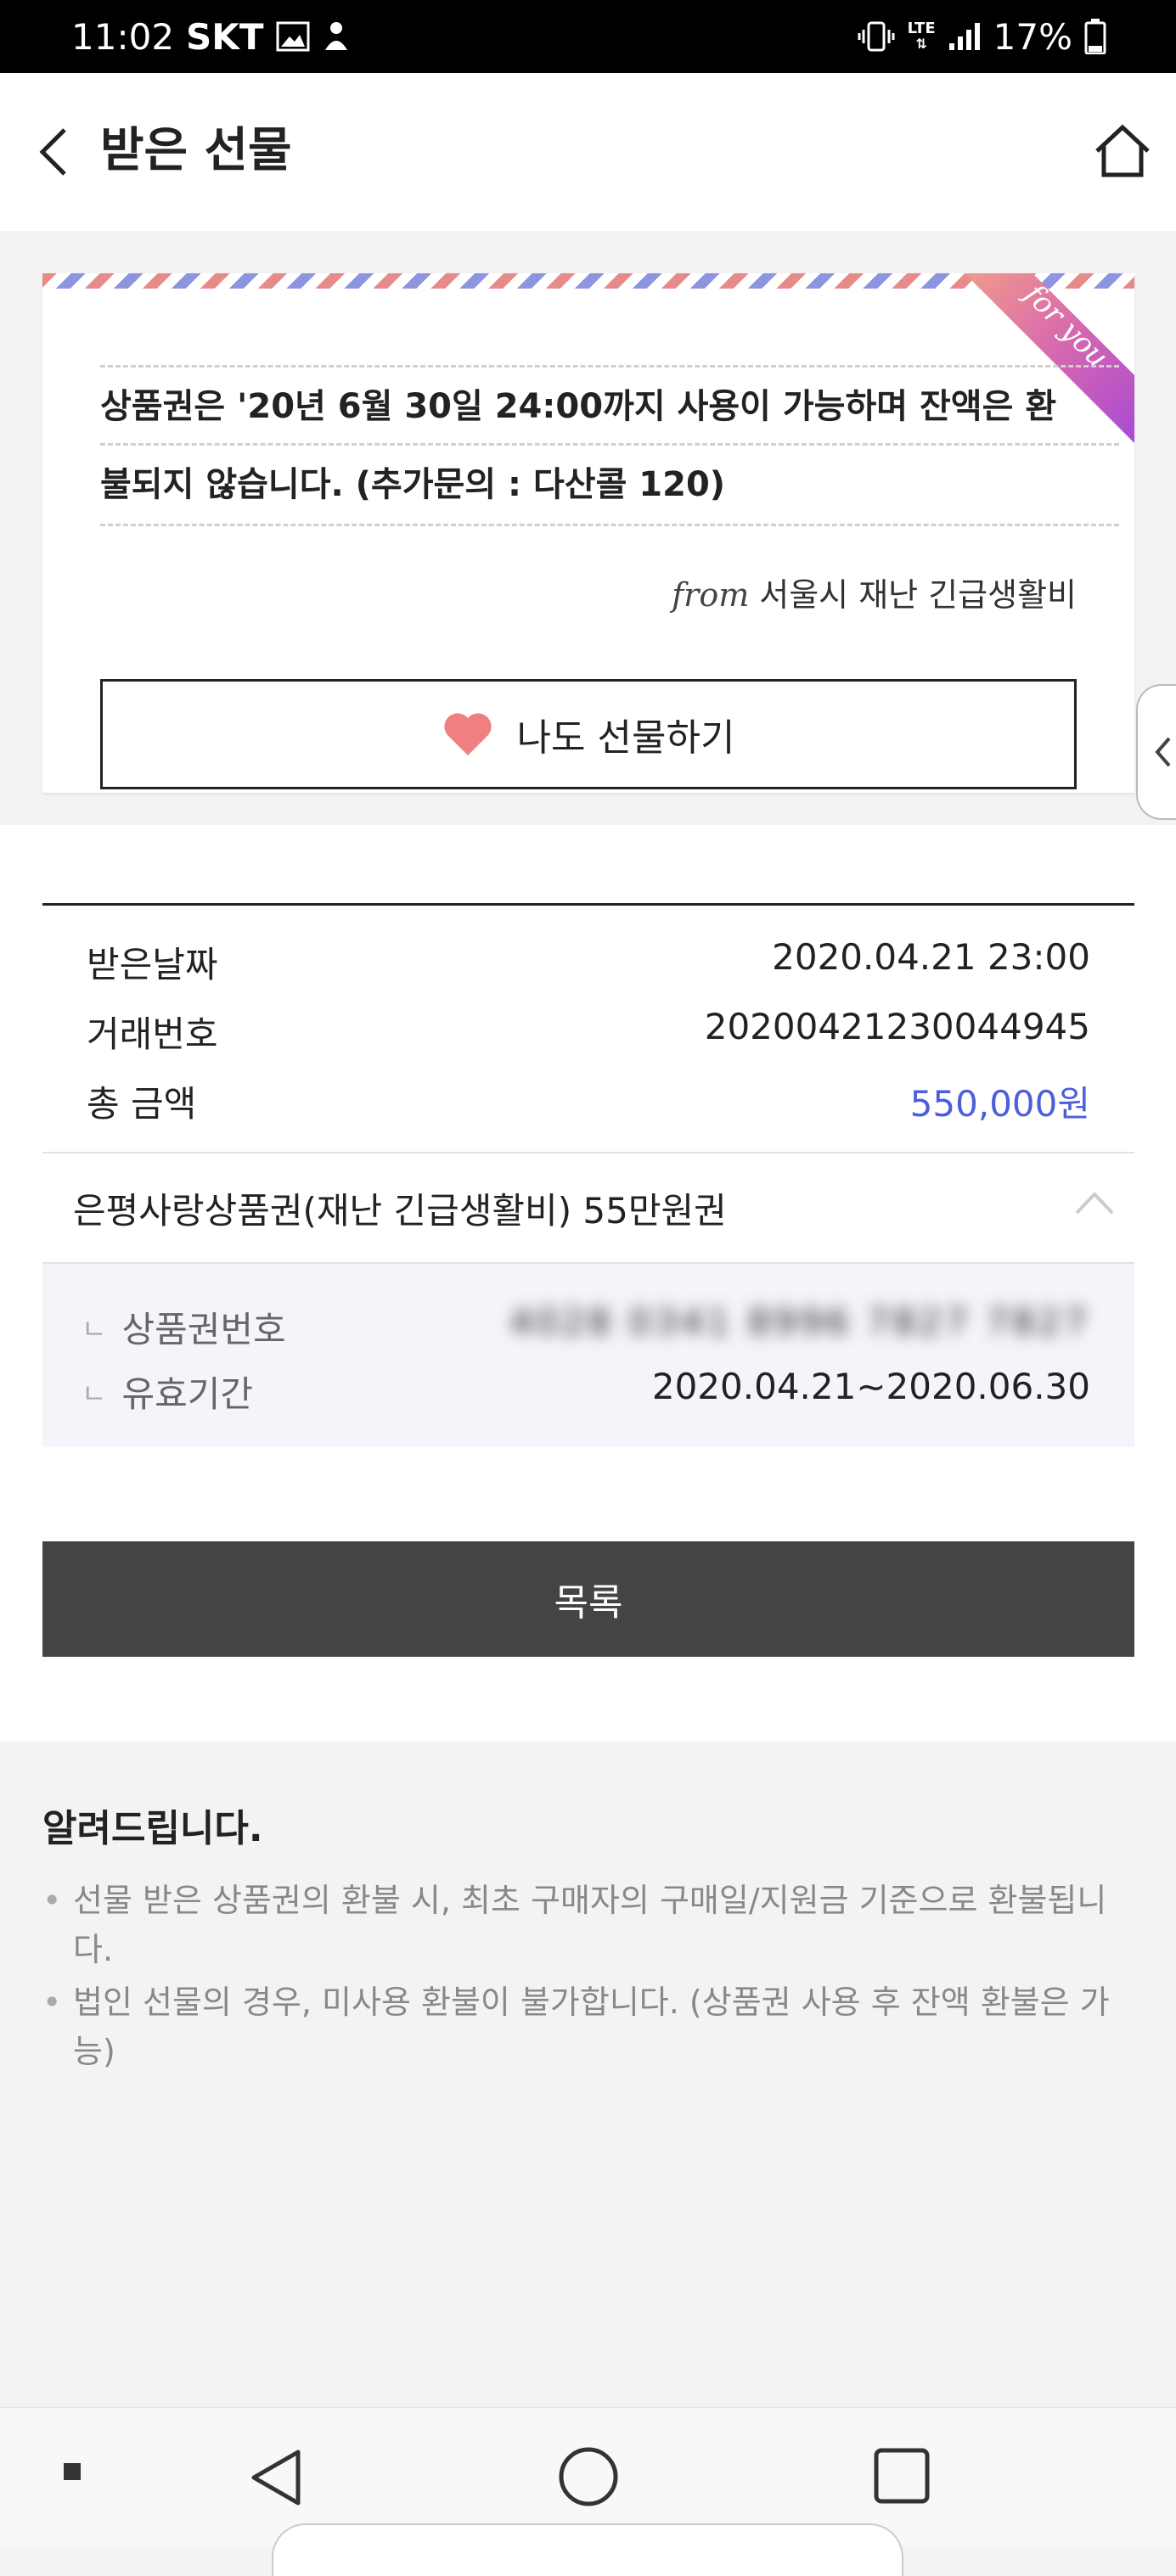  What do you see at coordinates (1094, 1203) in the screenshot?
I see `chevron-up-icon` at bounding box center [1094, 1203].